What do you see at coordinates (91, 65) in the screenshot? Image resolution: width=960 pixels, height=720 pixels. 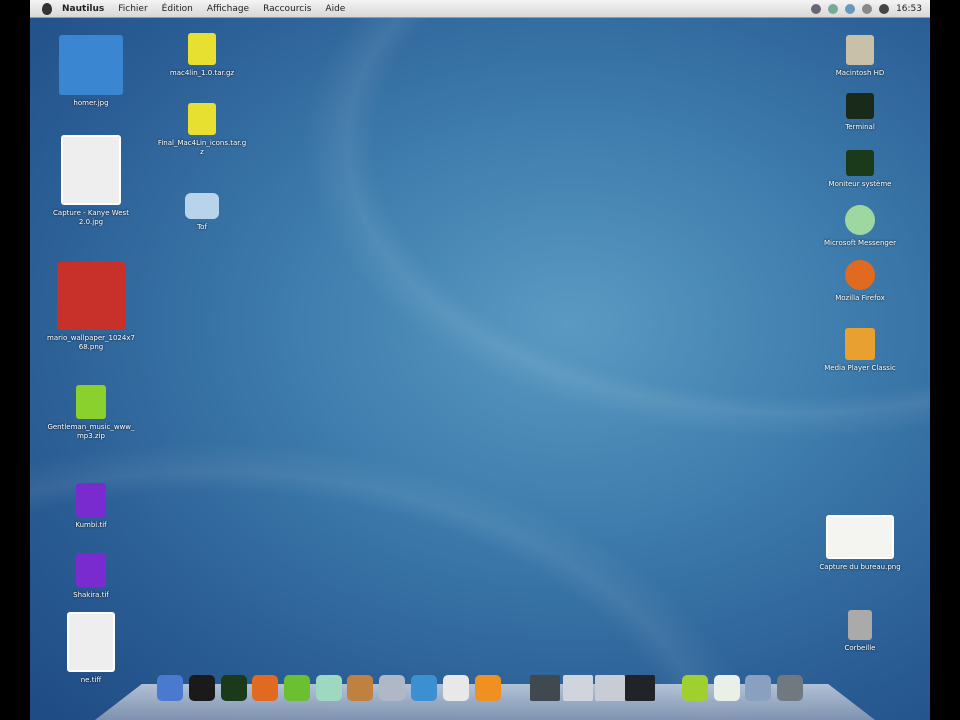 I see `image-homer-icon` at bounding box center [91, 65].